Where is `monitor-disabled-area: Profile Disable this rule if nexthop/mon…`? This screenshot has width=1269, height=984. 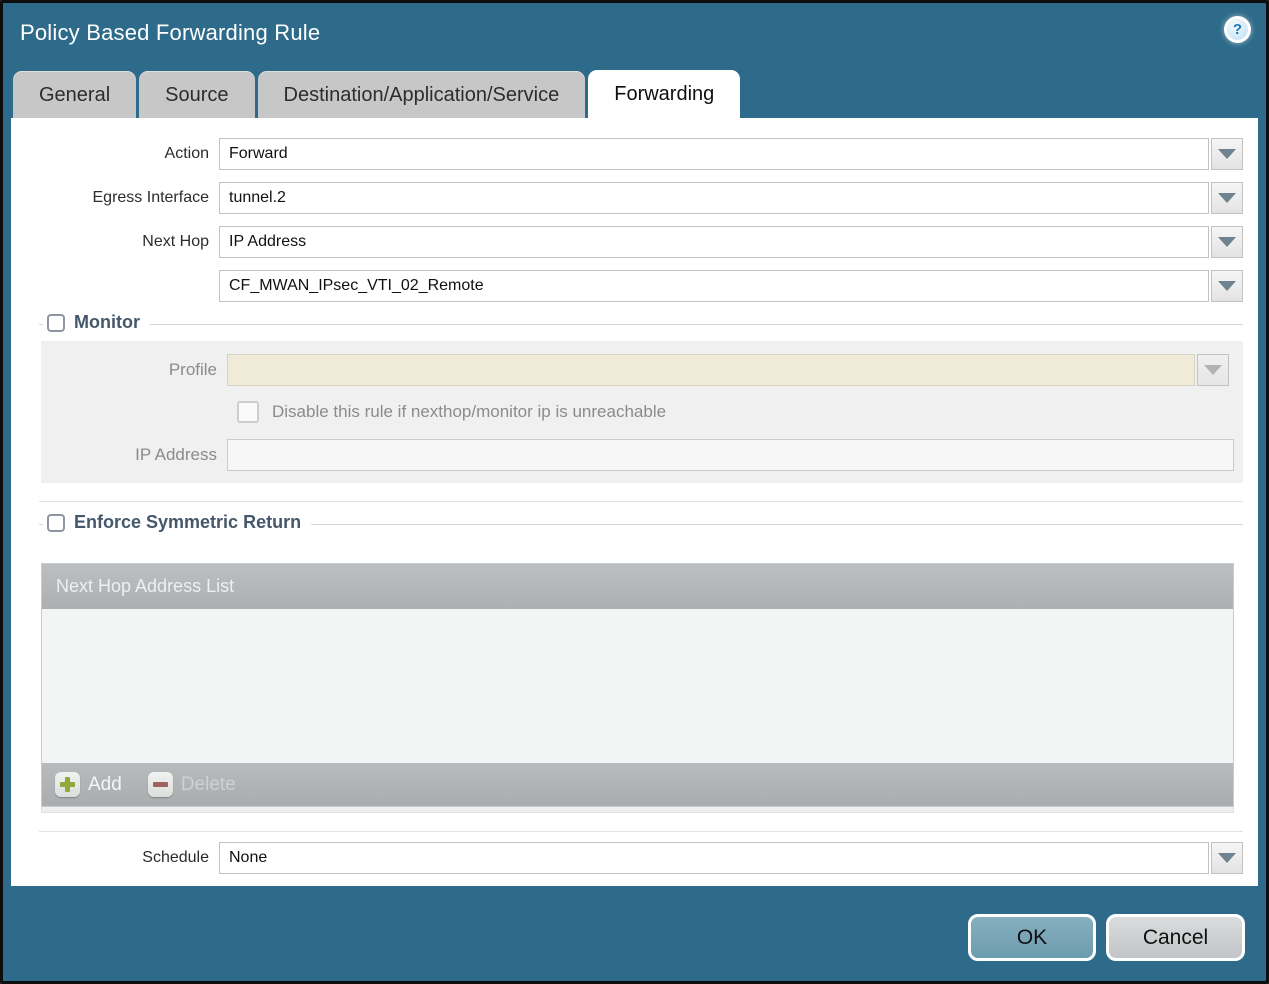 monitor-disabled-area: Profile Disable this rule if nexthop/mon… is located at coordinates (642, 412).